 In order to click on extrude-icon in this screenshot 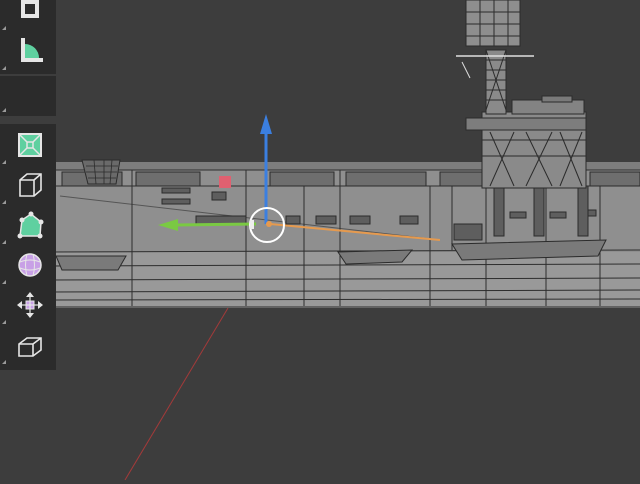, I will do `click(30, 185)`.